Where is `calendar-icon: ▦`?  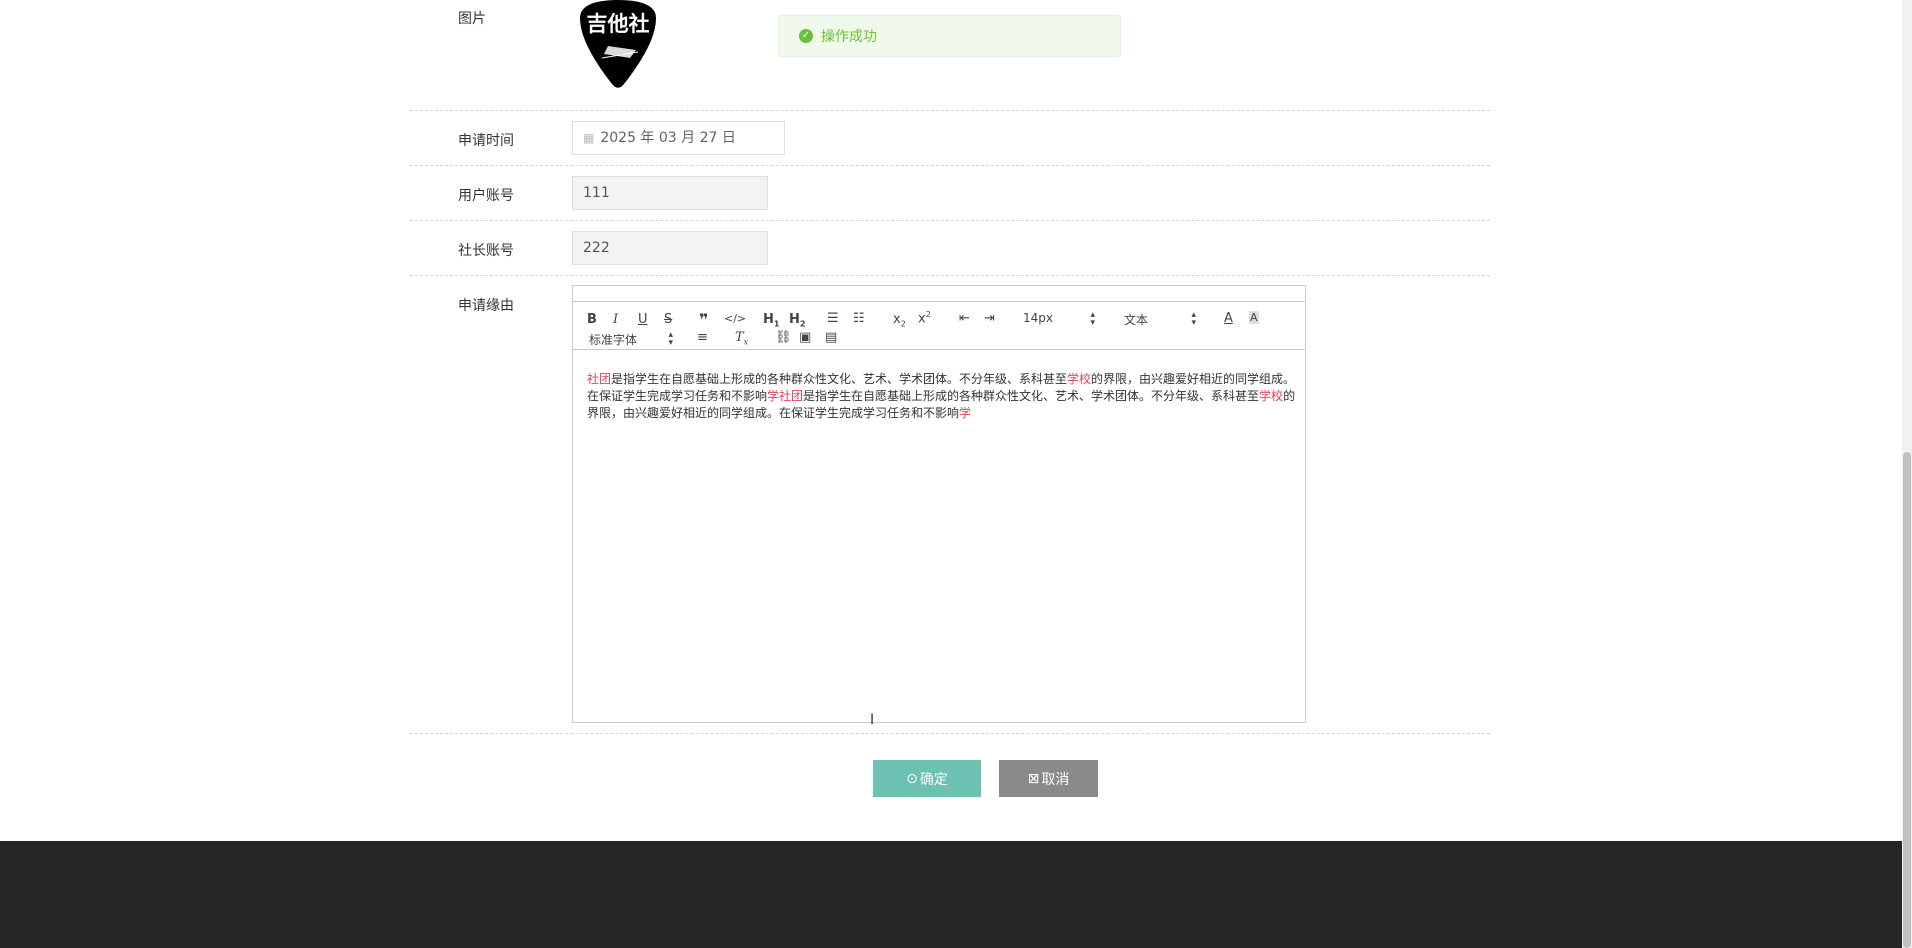 calendar-icon: ▦ is located at coordinates (589, 138).